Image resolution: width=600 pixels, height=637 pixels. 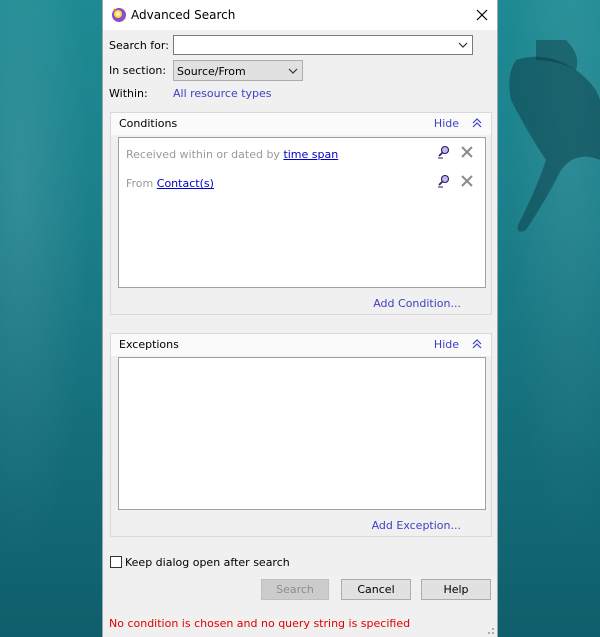 What do you see at coordinates (211, 71) in the screenshot?
I see `in-section-value: Source/From` at bounding box center [211, 71].